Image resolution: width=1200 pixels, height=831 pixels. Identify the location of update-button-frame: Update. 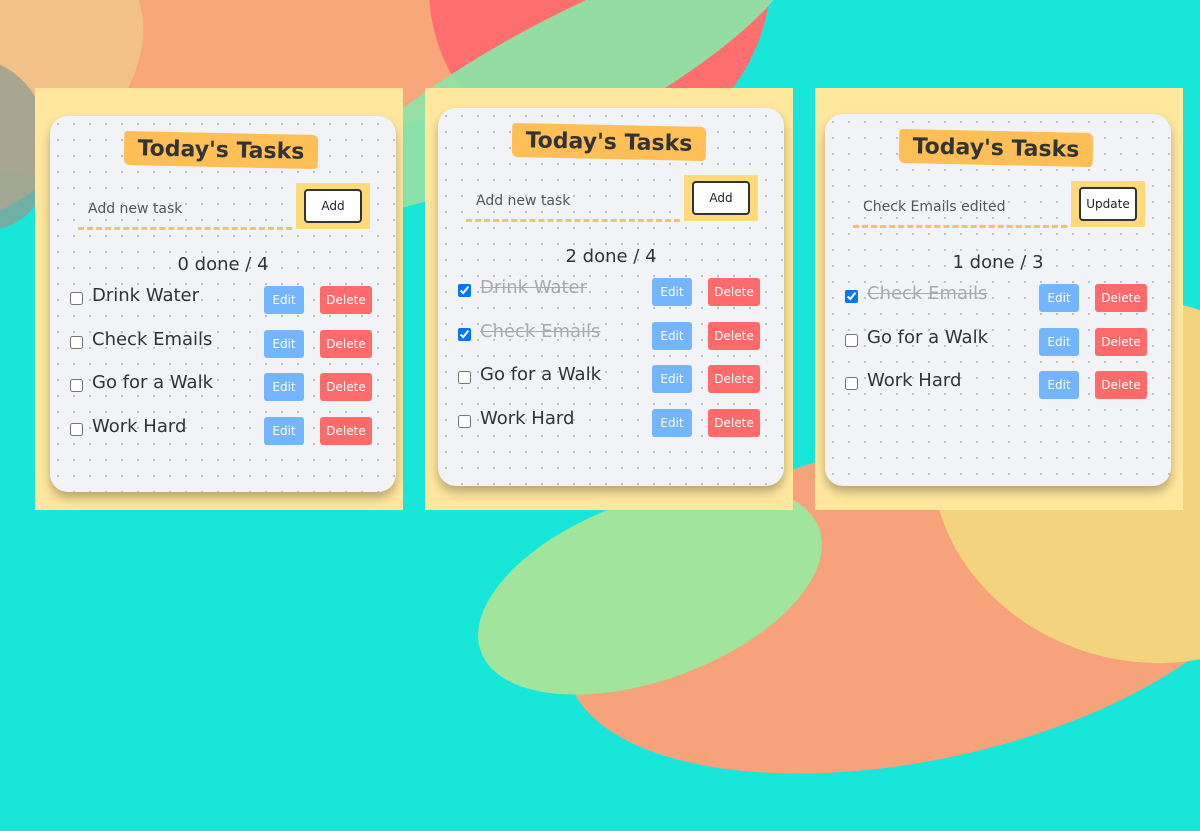
(1108, 204).